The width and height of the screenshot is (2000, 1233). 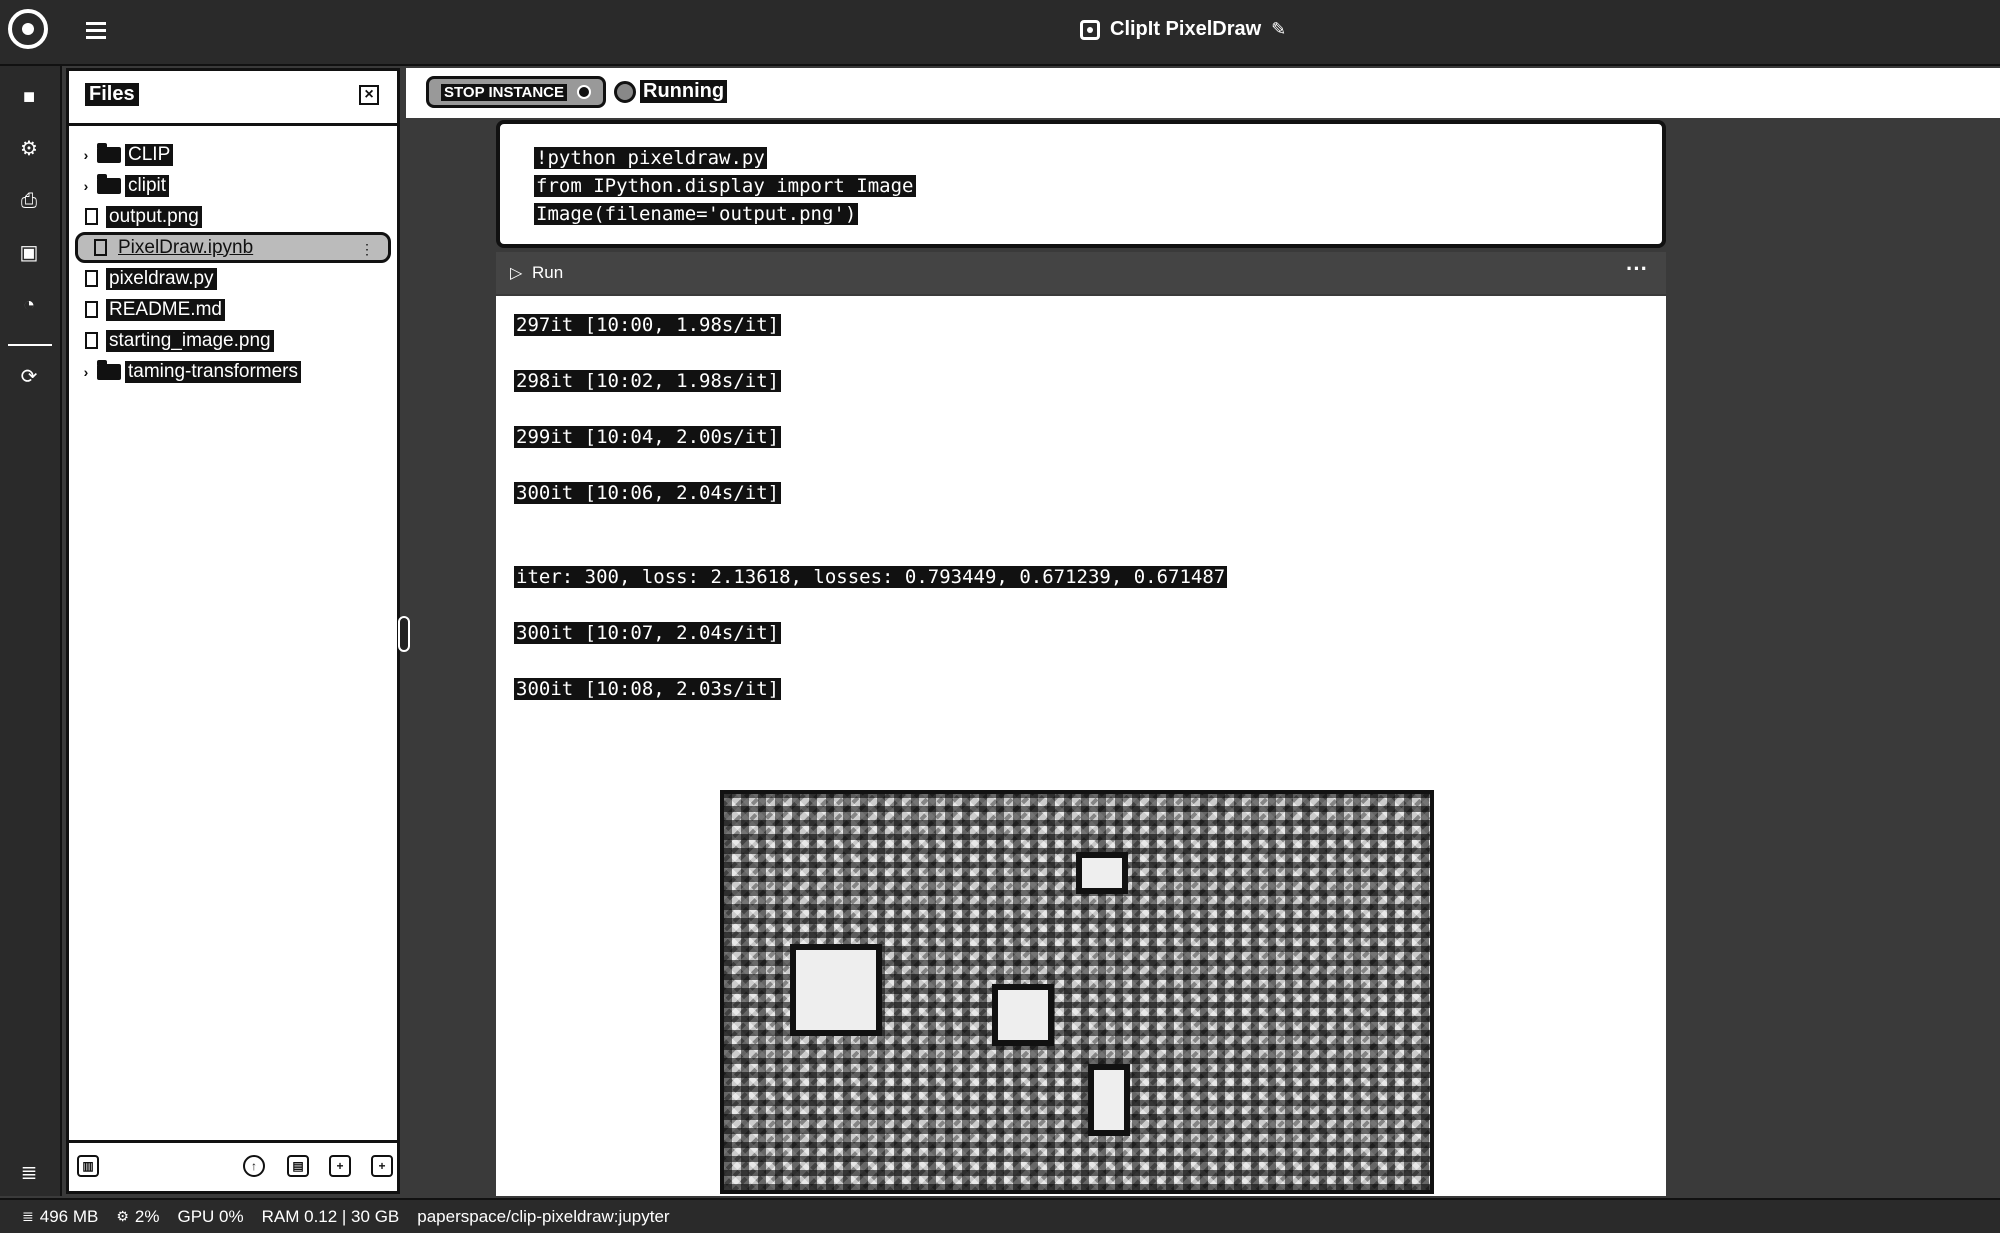 What do you see at coordinates (161, 278) in the screenshot?
I see `file-name: pixeldraw.py` at bounding box center [161, 278].